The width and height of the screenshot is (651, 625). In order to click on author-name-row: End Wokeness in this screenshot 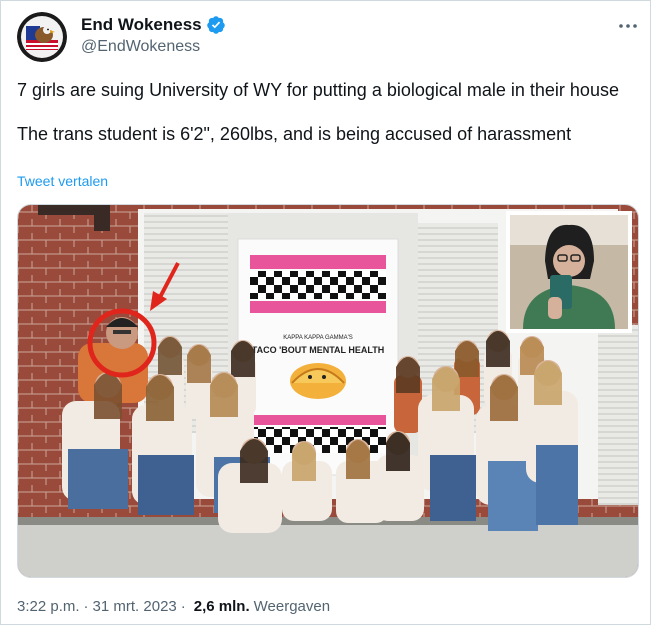, I will do `click(153, 25)`.